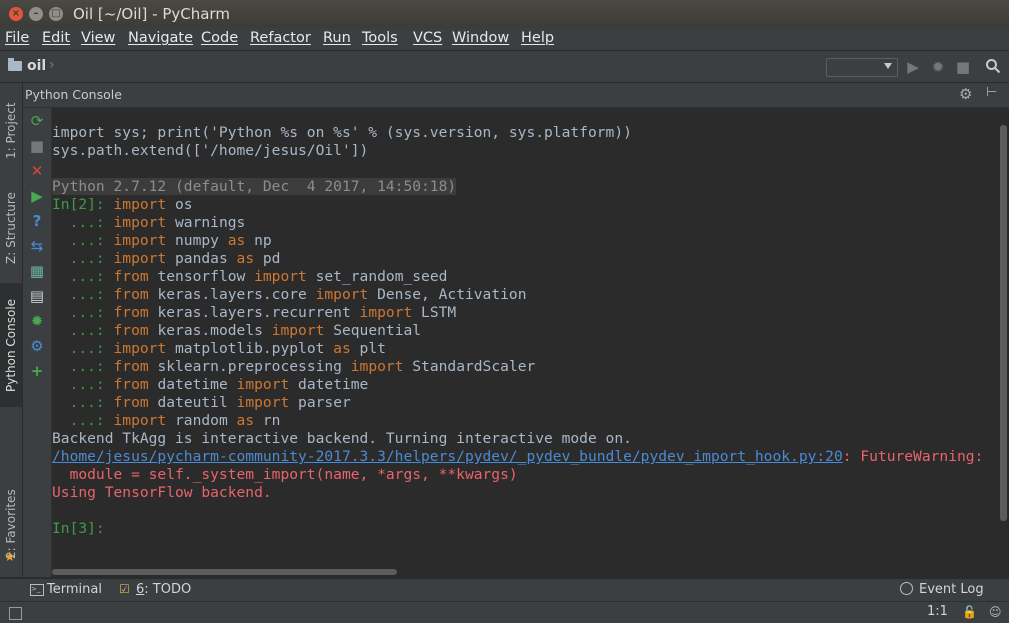  What do you see at coordinates (192, 384) in the screenshot?
I see `code-text: datetime` at bounding box center [192, 384].